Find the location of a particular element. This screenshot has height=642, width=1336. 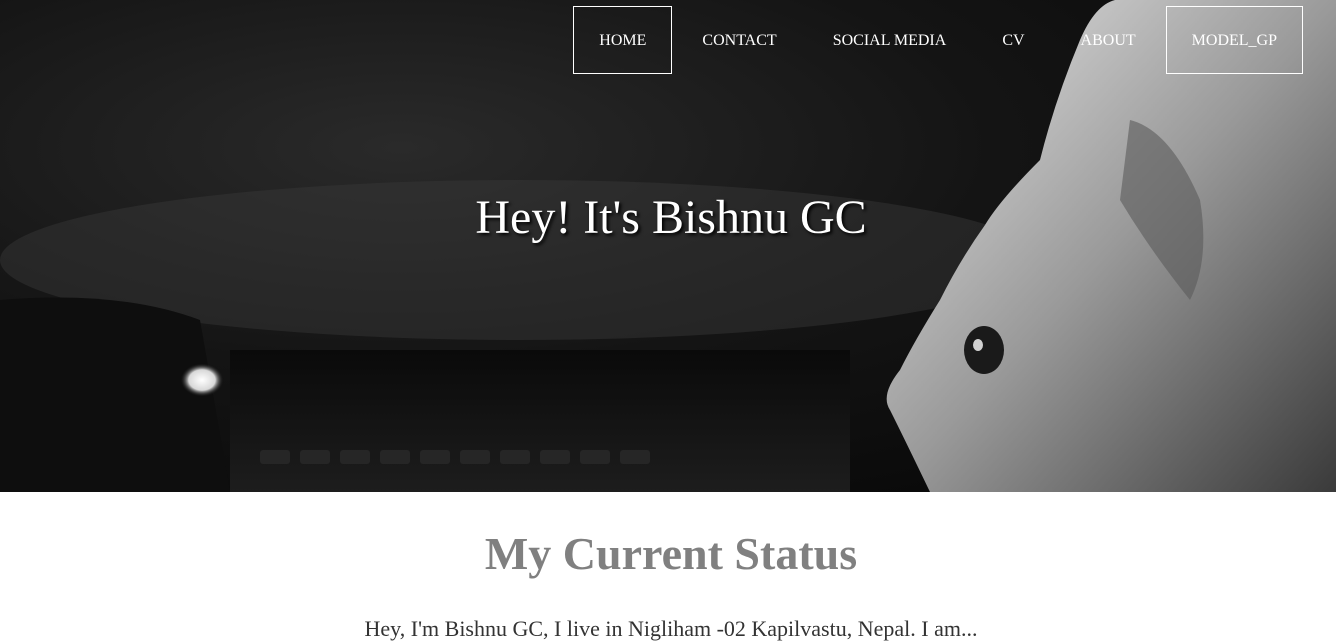

nav-home-link: HOME is located at coordinates (623, 40).